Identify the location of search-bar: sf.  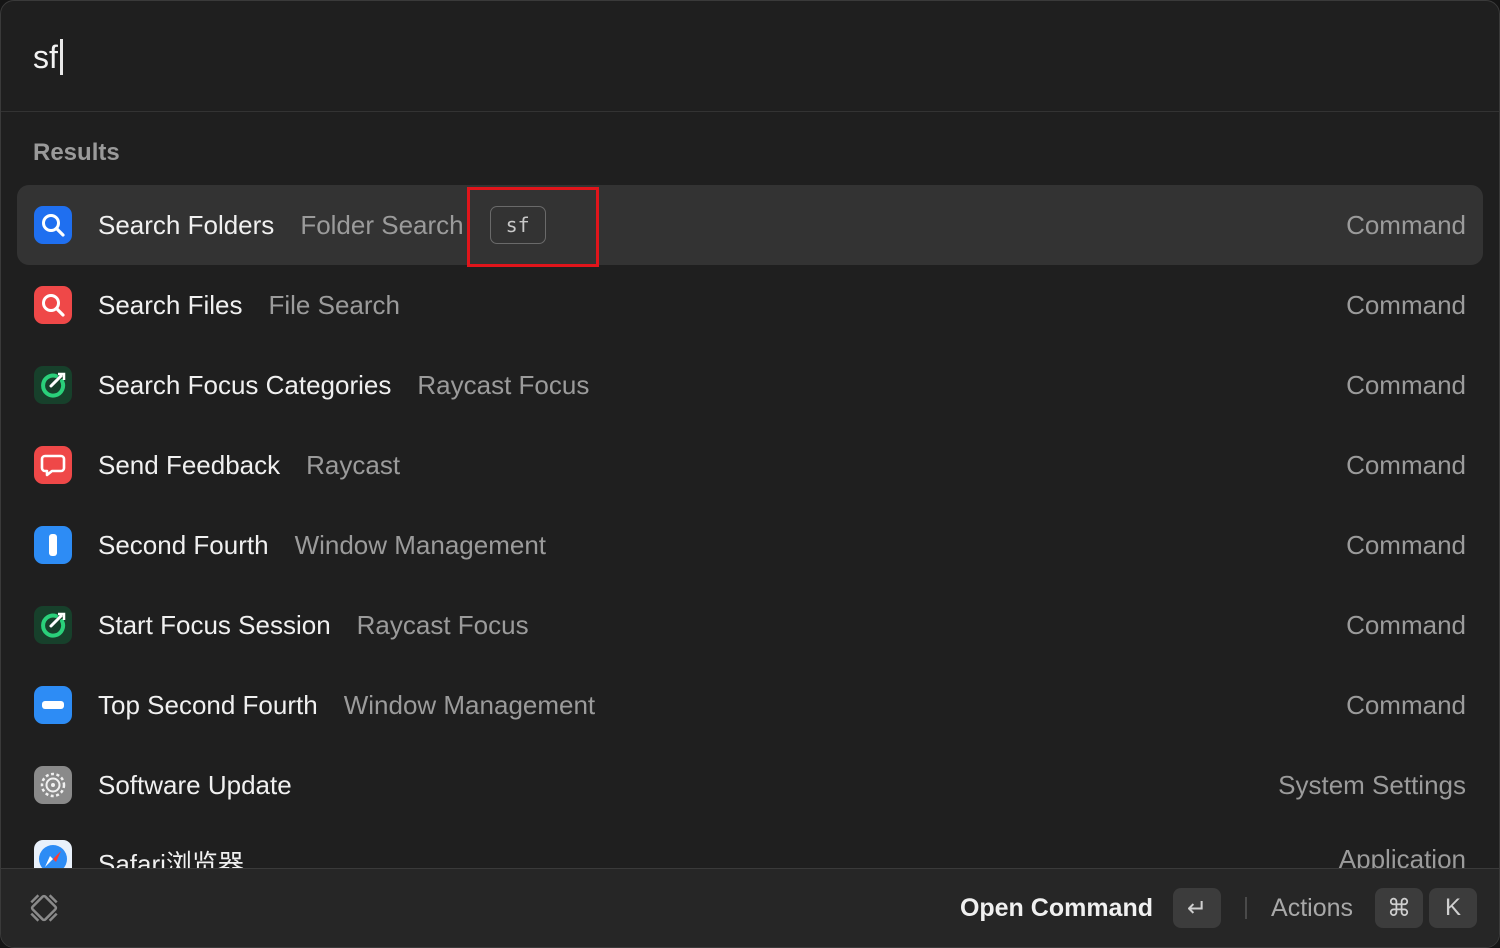
(750, 56).